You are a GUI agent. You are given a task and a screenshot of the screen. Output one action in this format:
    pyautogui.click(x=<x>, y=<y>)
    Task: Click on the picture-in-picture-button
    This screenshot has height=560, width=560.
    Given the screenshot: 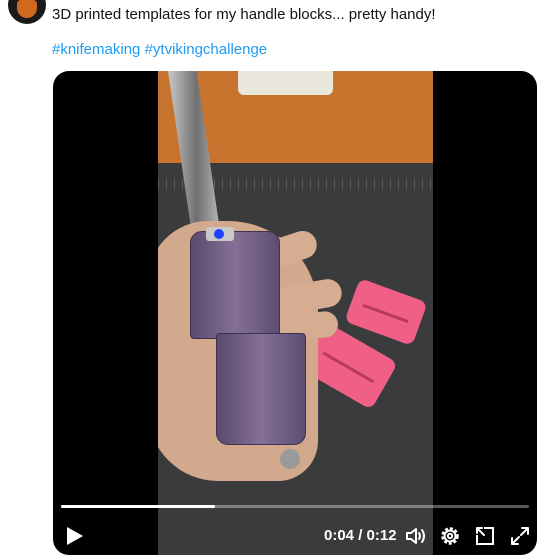 What is the action you would take?
    pyautogui.click(x=485, y=536)
    